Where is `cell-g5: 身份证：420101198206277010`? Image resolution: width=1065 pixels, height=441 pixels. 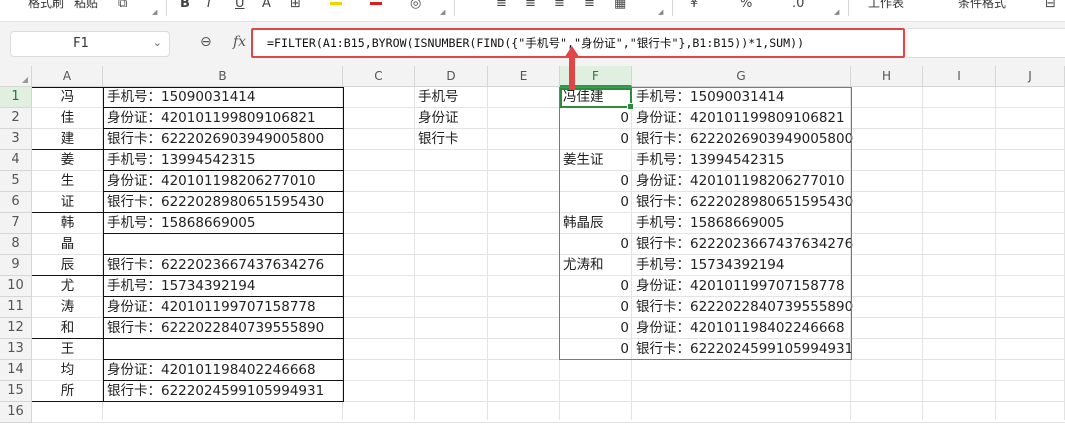
cell-g5: 身份证：420101198206277010 is located at coordinates (743, 181).